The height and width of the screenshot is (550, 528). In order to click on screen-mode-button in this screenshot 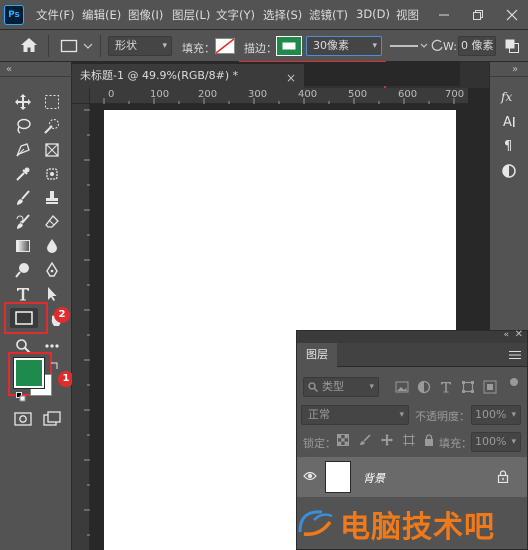, I will do `click(52, 419)`.